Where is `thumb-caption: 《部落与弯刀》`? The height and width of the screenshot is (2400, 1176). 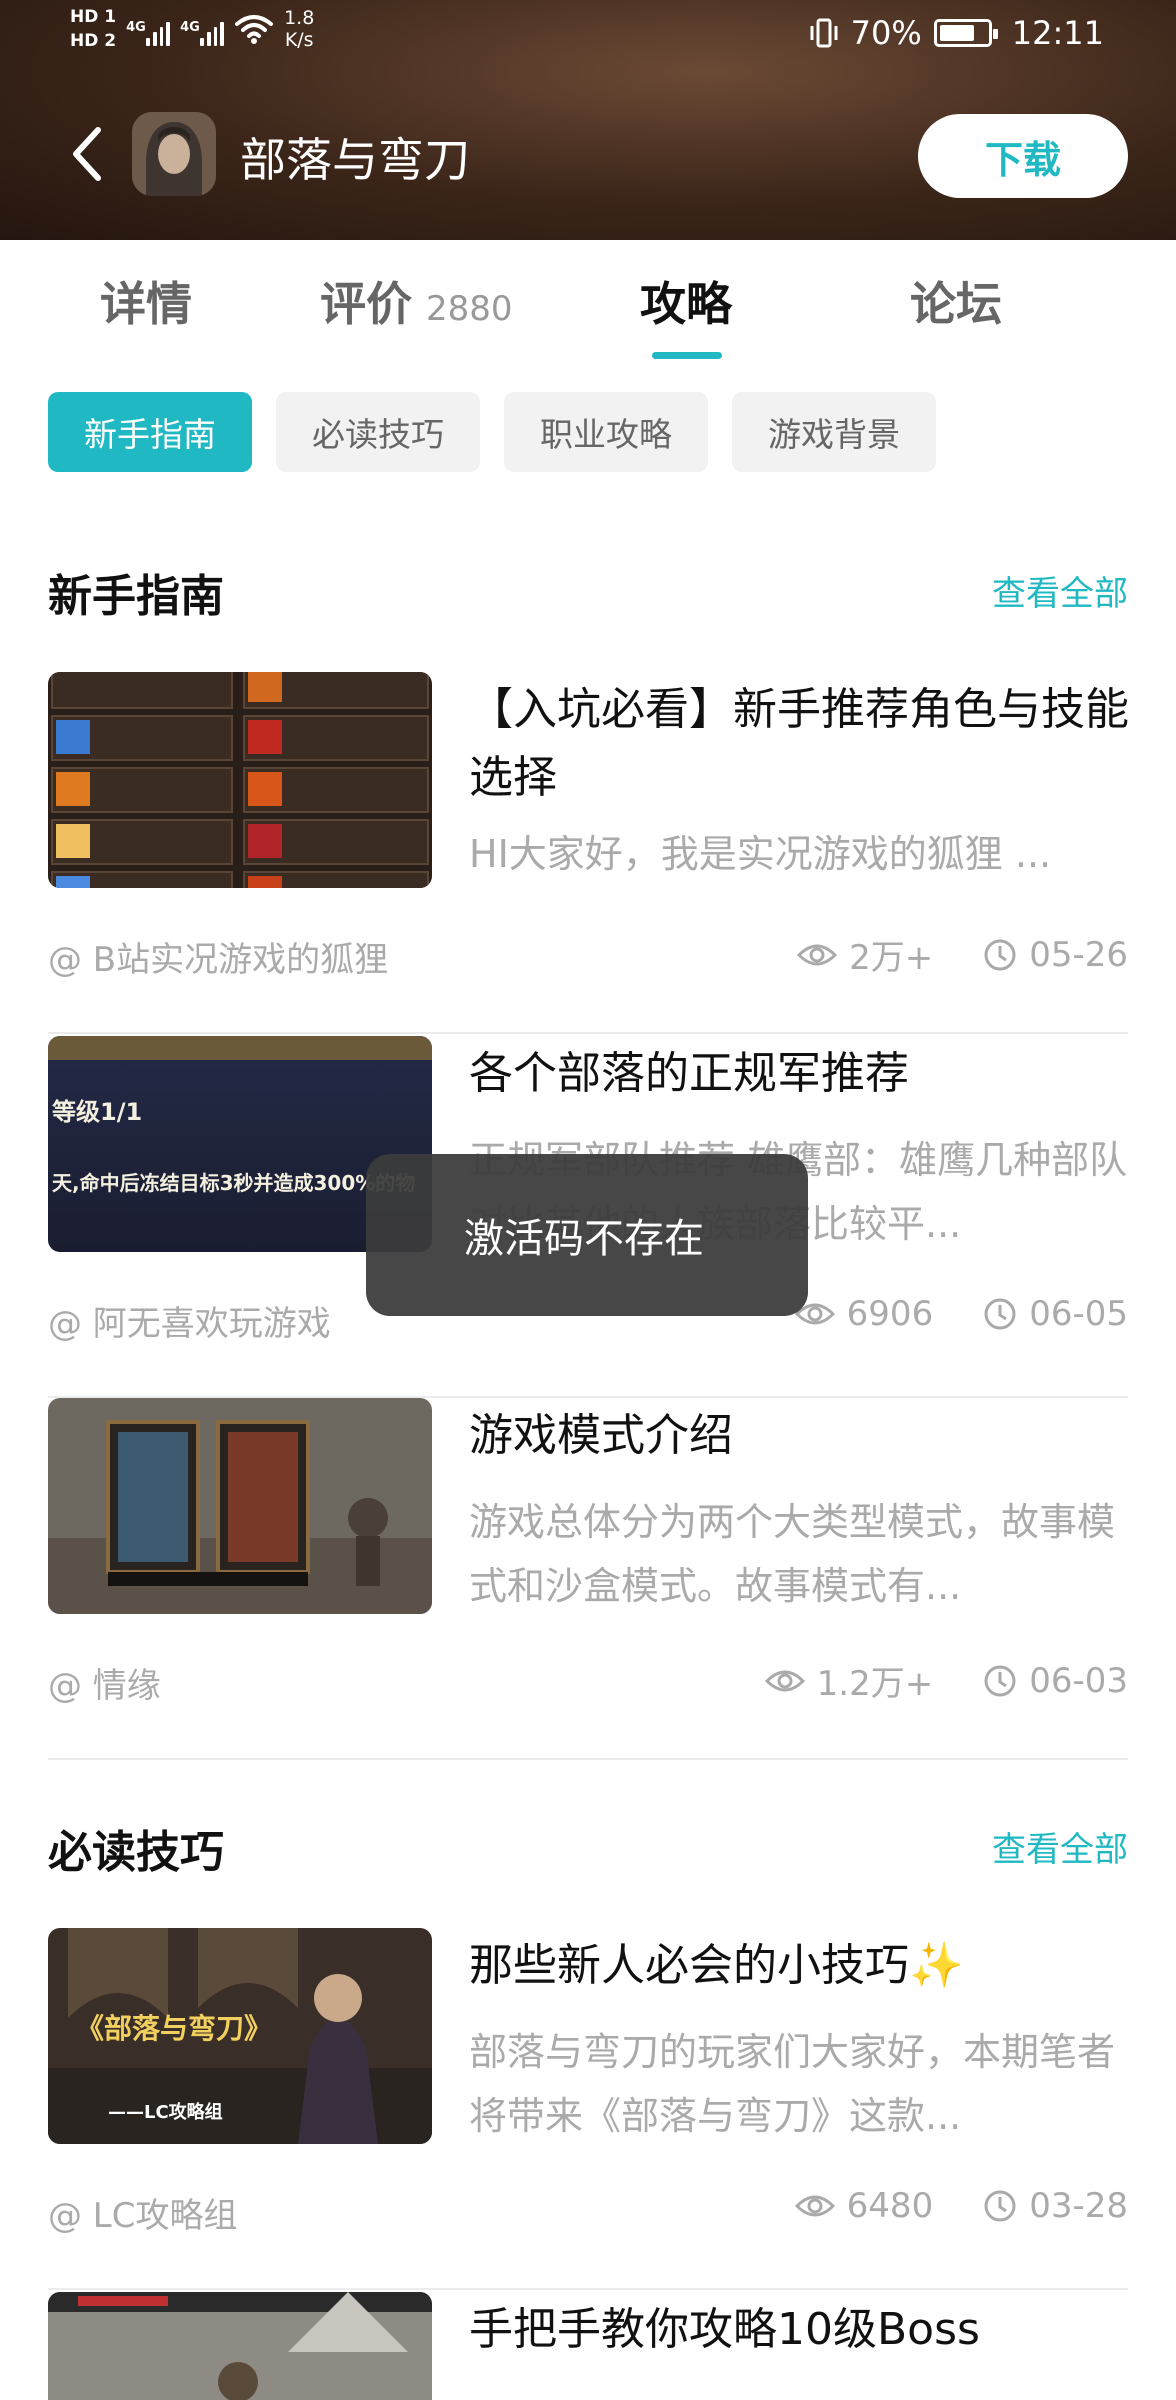 thumb-caption: 《部落与弯刀》 is located at coordinates (174, 2028).